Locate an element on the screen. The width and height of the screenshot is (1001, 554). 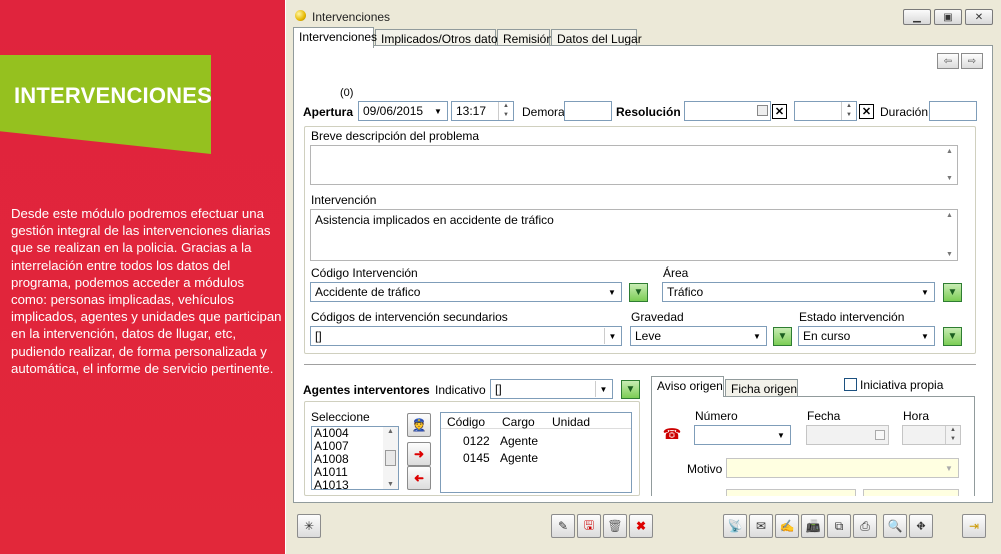
area-label: Área is located at coordinates (676, 273).